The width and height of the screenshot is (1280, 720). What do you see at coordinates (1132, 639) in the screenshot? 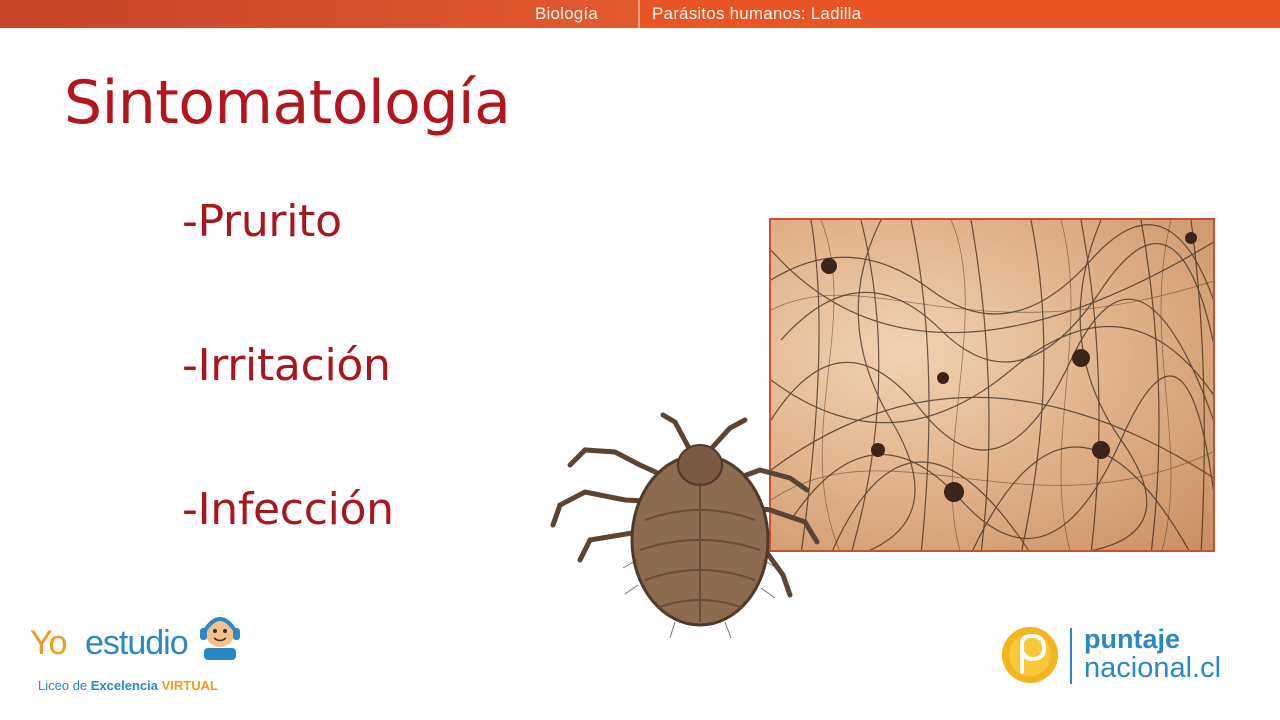
I see `logo-puntaje-text: puntaje` at bounding box center [1132, 639].